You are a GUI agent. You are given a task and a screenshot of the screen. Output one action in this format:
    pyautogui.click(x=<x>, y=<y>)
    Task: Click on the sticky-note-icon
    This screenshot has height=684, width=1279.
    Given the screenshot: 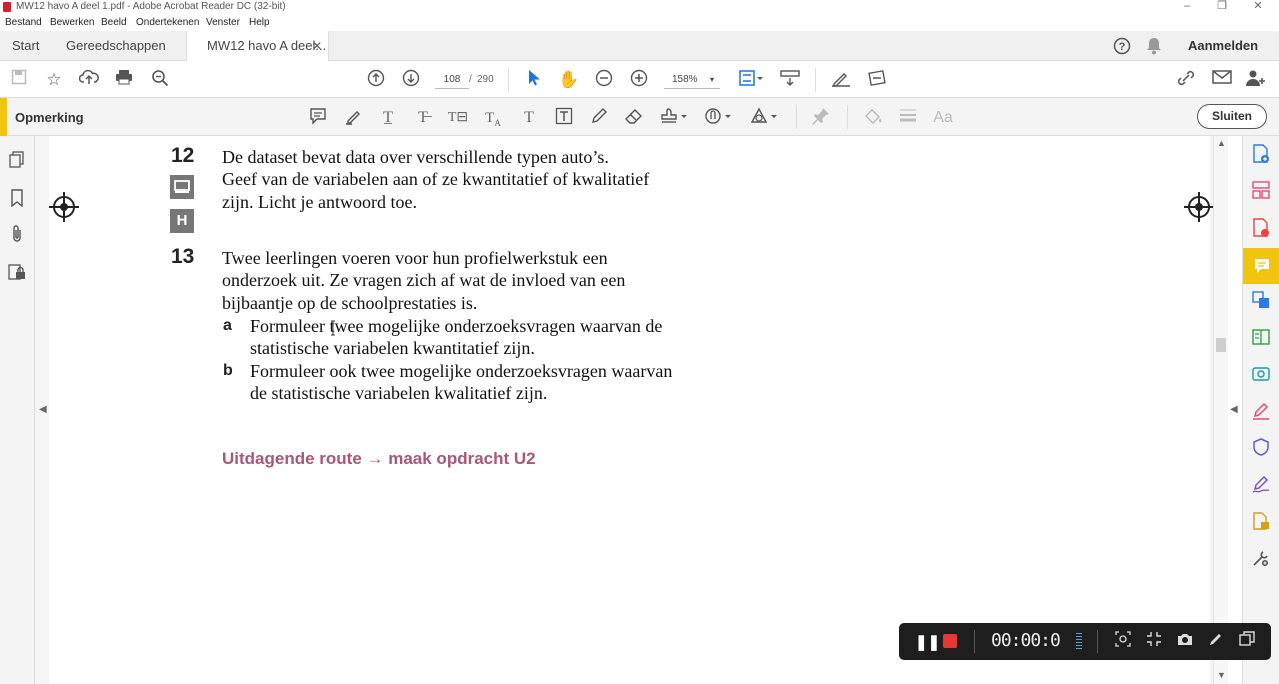 What is the action you would take?
    pyautogui.click(x=318, y=118)
    